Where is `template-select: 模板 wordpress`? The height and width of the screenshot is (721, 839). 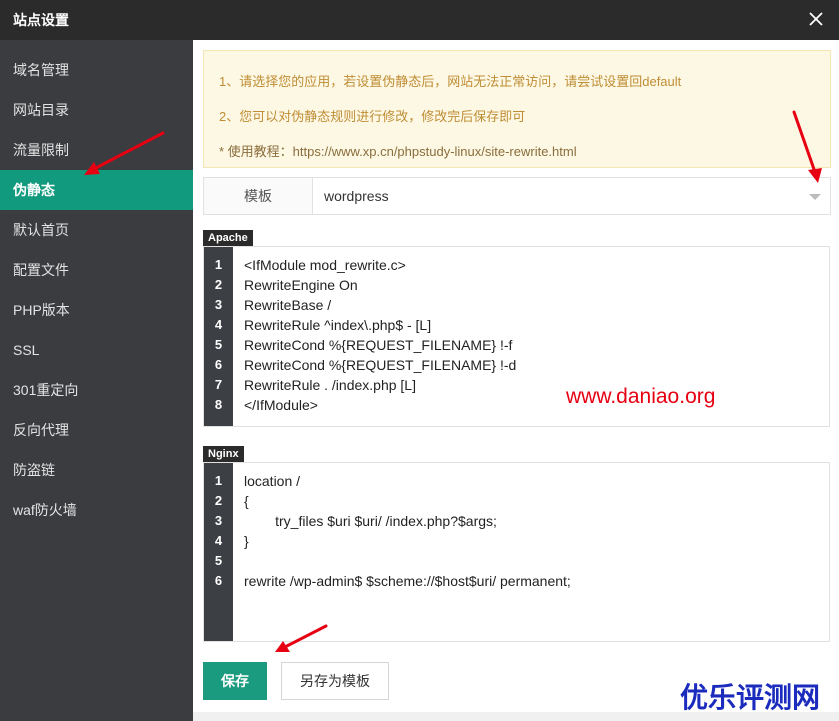
template-select: 模板 wordpress is located at coordinates (517, 196).